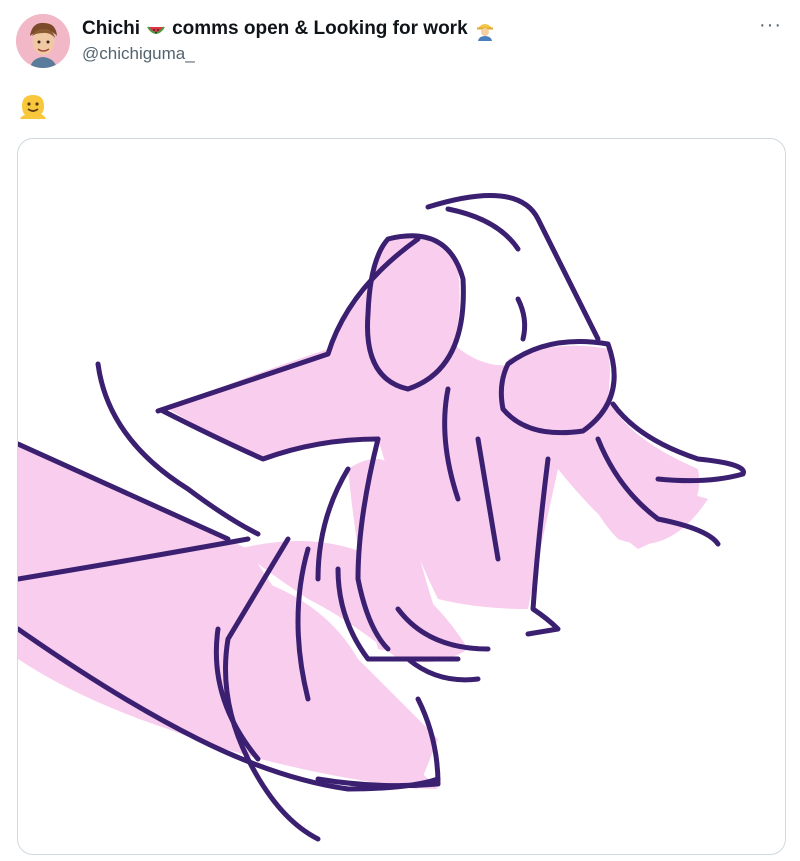 The image size is (800, 861). What do you see at coordinates (484, 30) in the screenshot?
I see `worker-icon` at bounding box center [484, 30].